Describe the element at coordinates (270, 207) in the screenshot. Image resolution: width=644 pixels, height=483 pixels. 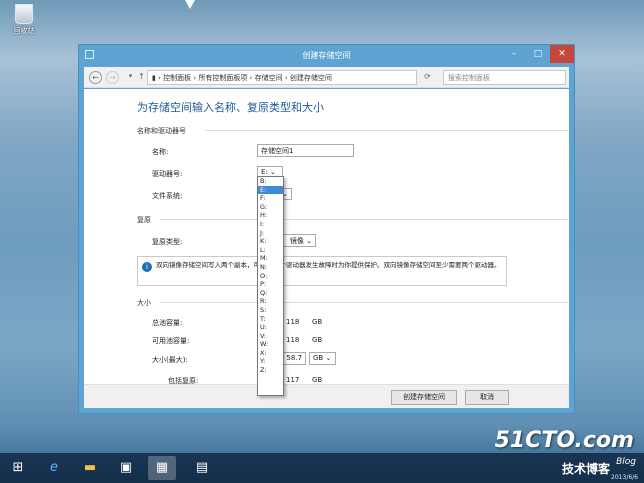
I see `drive-option: G:` at that location.